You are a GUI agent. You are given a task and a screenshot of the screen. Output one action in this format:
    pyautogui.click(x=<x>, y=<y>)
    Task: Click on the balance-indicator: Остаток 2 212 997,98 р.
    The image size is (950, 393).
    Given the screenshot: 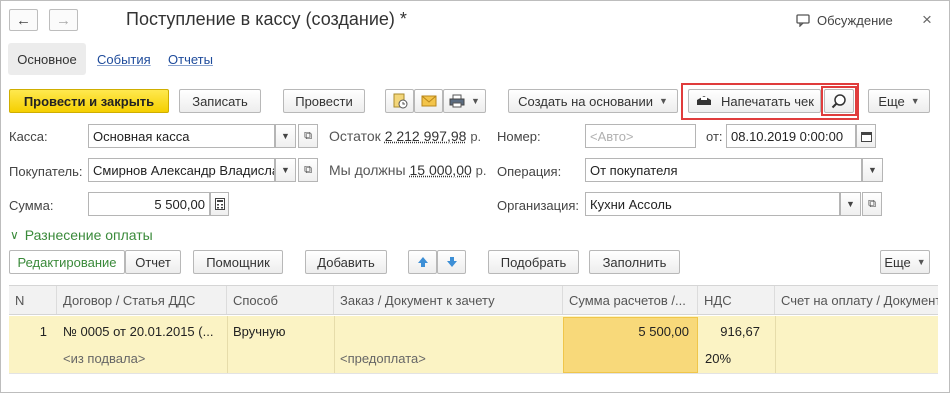 What is the action you would take?
    pyautogui.click(x=405, y=136)
    